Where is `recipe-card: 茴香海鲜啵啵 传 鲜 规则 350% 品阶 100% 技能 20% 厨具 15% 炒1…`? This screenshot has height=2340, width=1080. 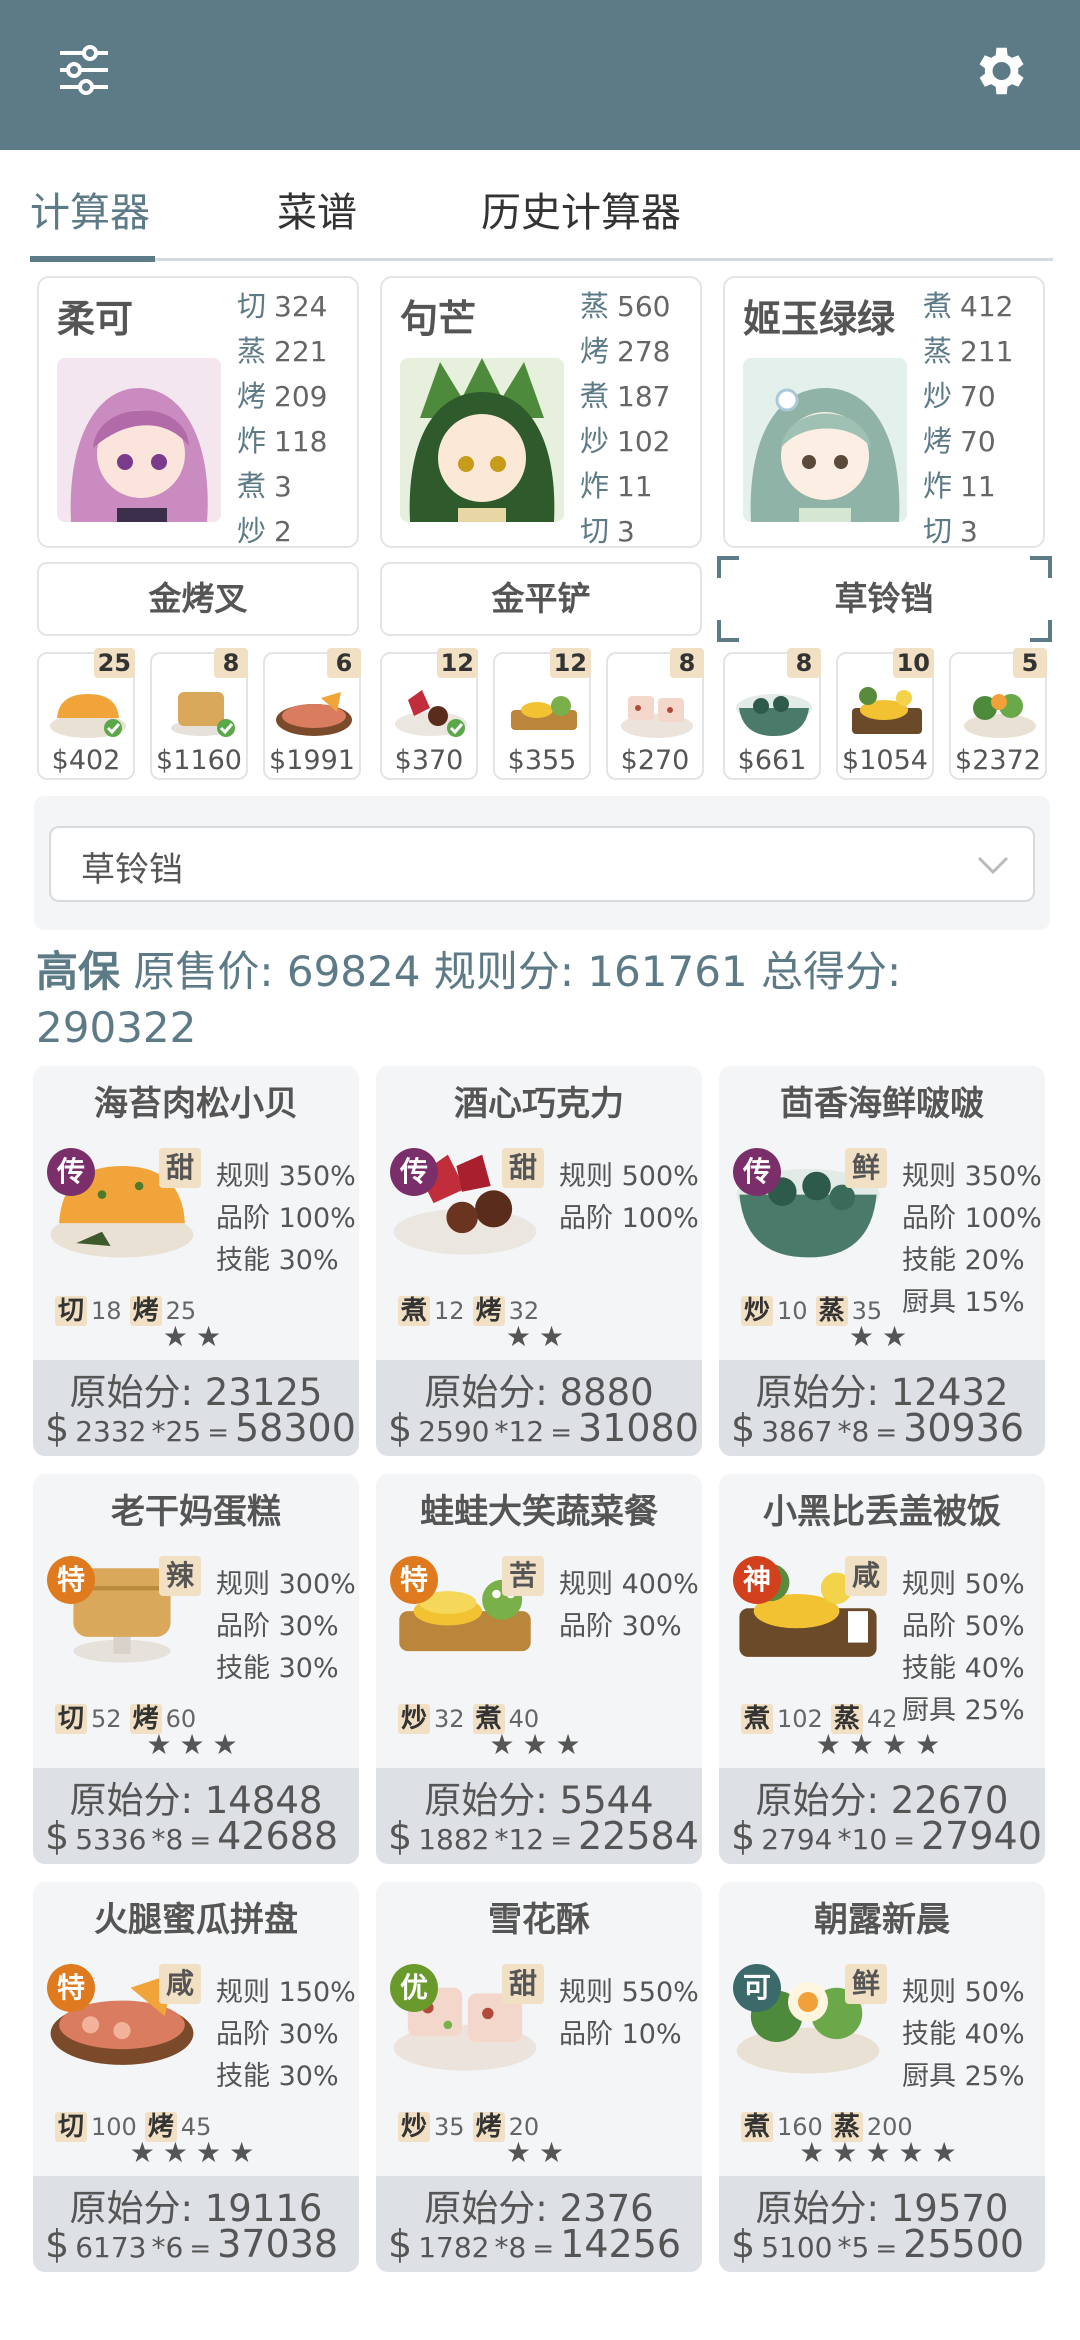 recipe-card: 茴香海鲜啵啵 传 鲜 规则 350% 品阶 100% 技能 20% 厨具 15% 炒1… is located at coordinates (882, 1261).